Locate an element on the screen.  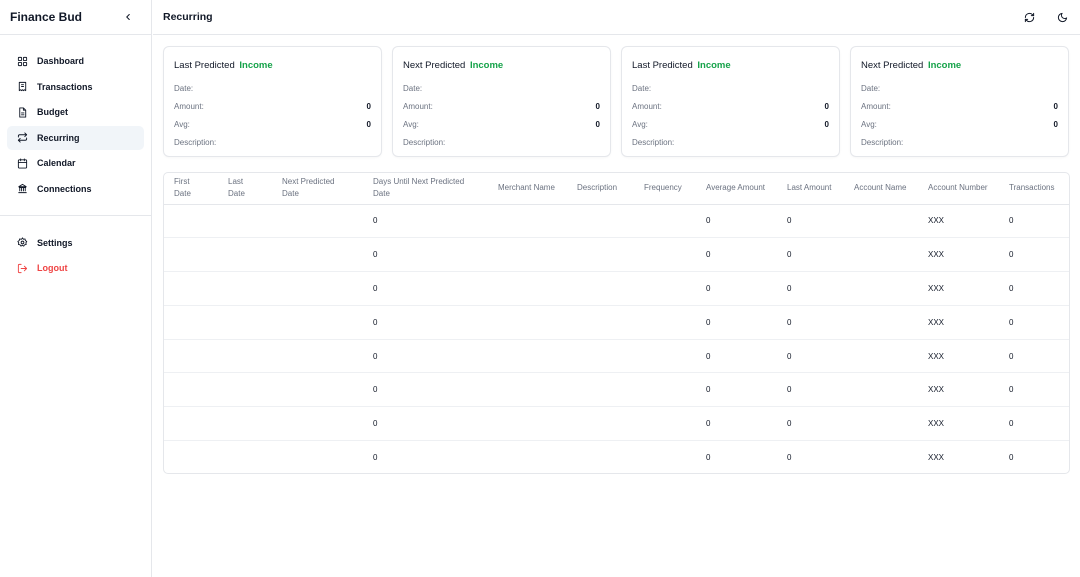
sidebar-item-settings: Settings is located at coordinates (75, 243).